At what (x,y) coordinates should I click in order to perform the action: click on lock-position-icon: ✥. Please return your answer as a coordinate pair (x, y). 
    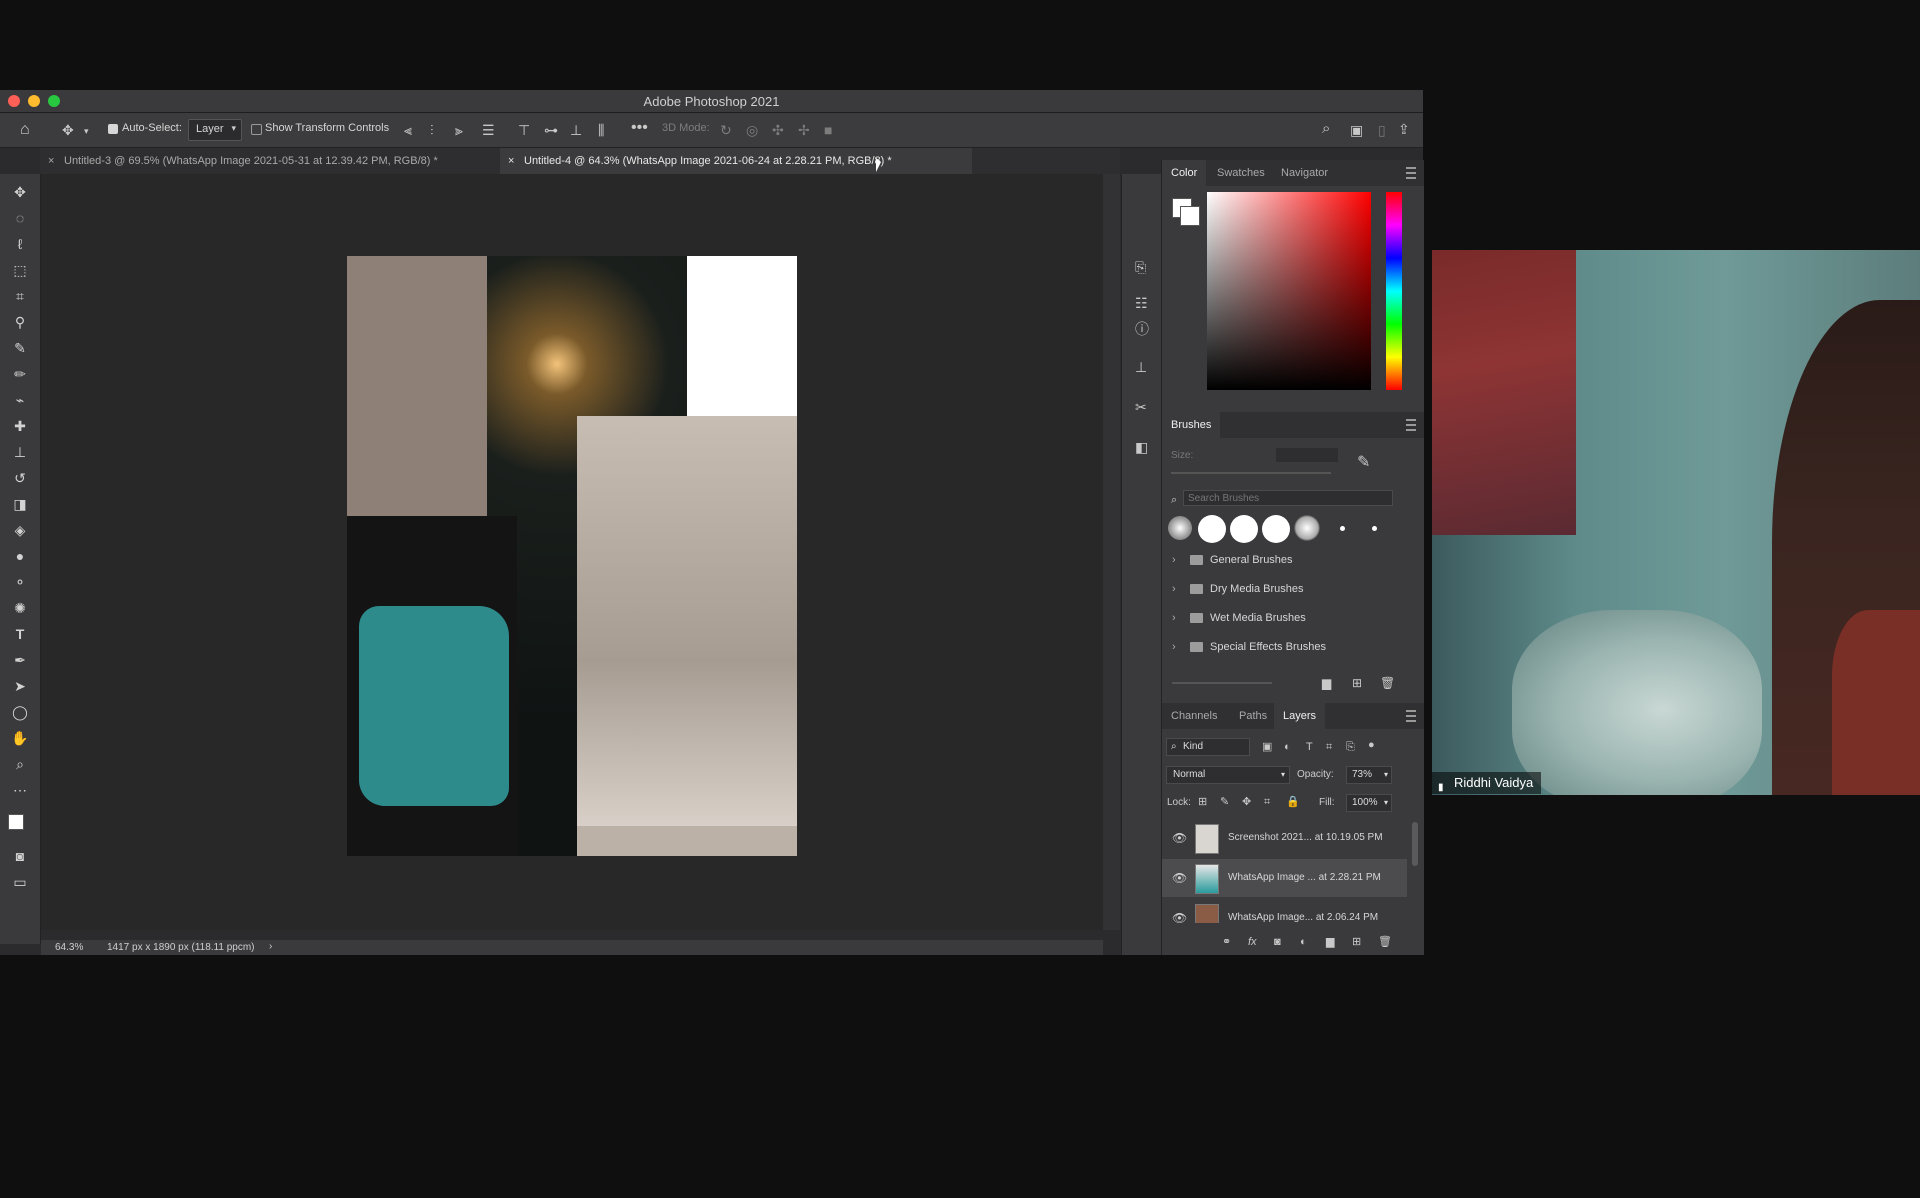
    Looking at the image, I should click on (1246, 802).